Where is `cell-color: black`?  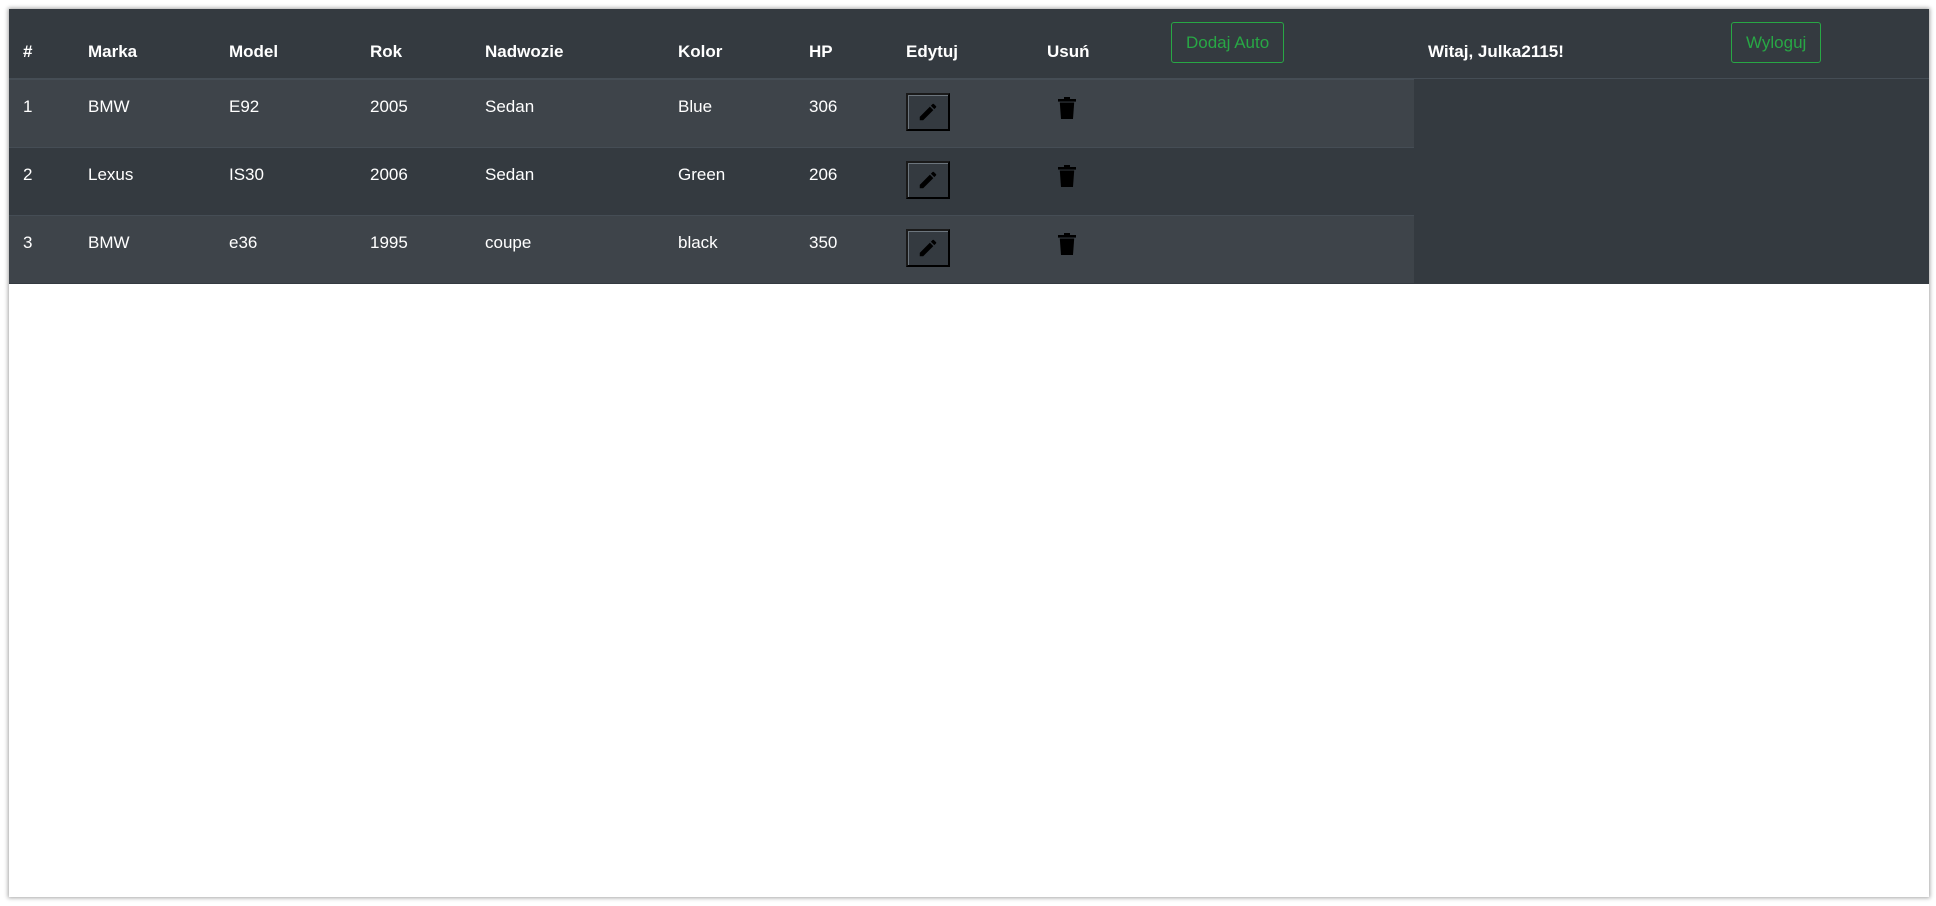
cell-color: black is located at coordinates (698, 242).